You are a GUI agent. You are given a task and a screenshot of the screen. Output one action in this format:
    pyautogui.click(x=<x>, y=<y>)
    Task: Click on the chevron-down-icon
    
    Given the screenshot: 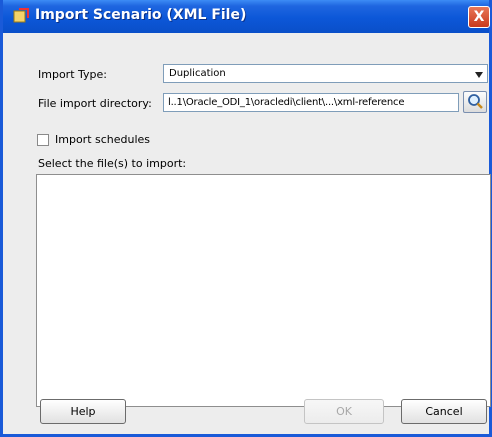 What is the action you would take?
    pyautogui.click(x=479, y=75)
    